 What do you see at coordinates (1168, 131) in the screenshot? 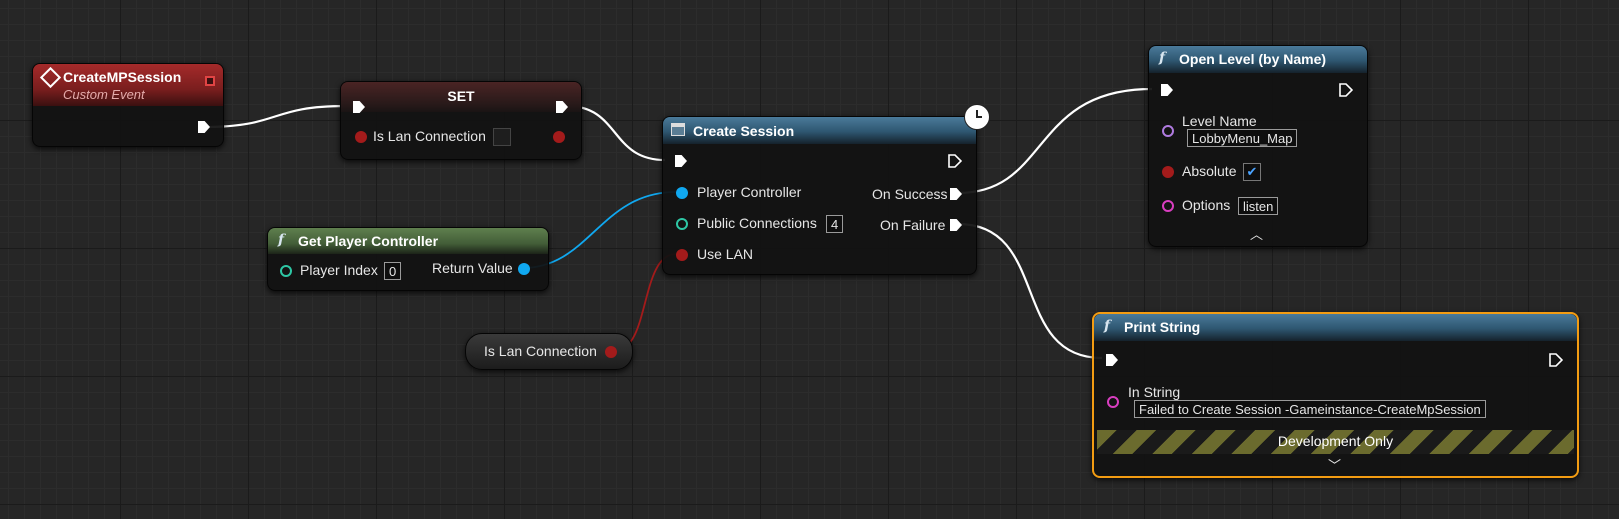
I see `level-name-pin` at bounding box center [1168, 131].